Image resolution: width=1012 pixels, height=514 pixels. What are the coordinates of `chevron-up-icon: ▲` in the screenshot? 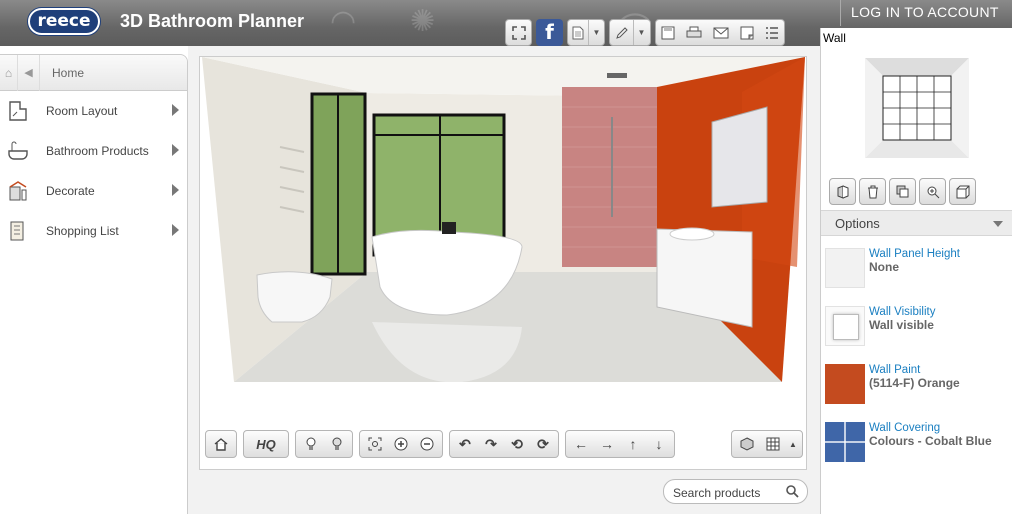 It's located at (793, 444).